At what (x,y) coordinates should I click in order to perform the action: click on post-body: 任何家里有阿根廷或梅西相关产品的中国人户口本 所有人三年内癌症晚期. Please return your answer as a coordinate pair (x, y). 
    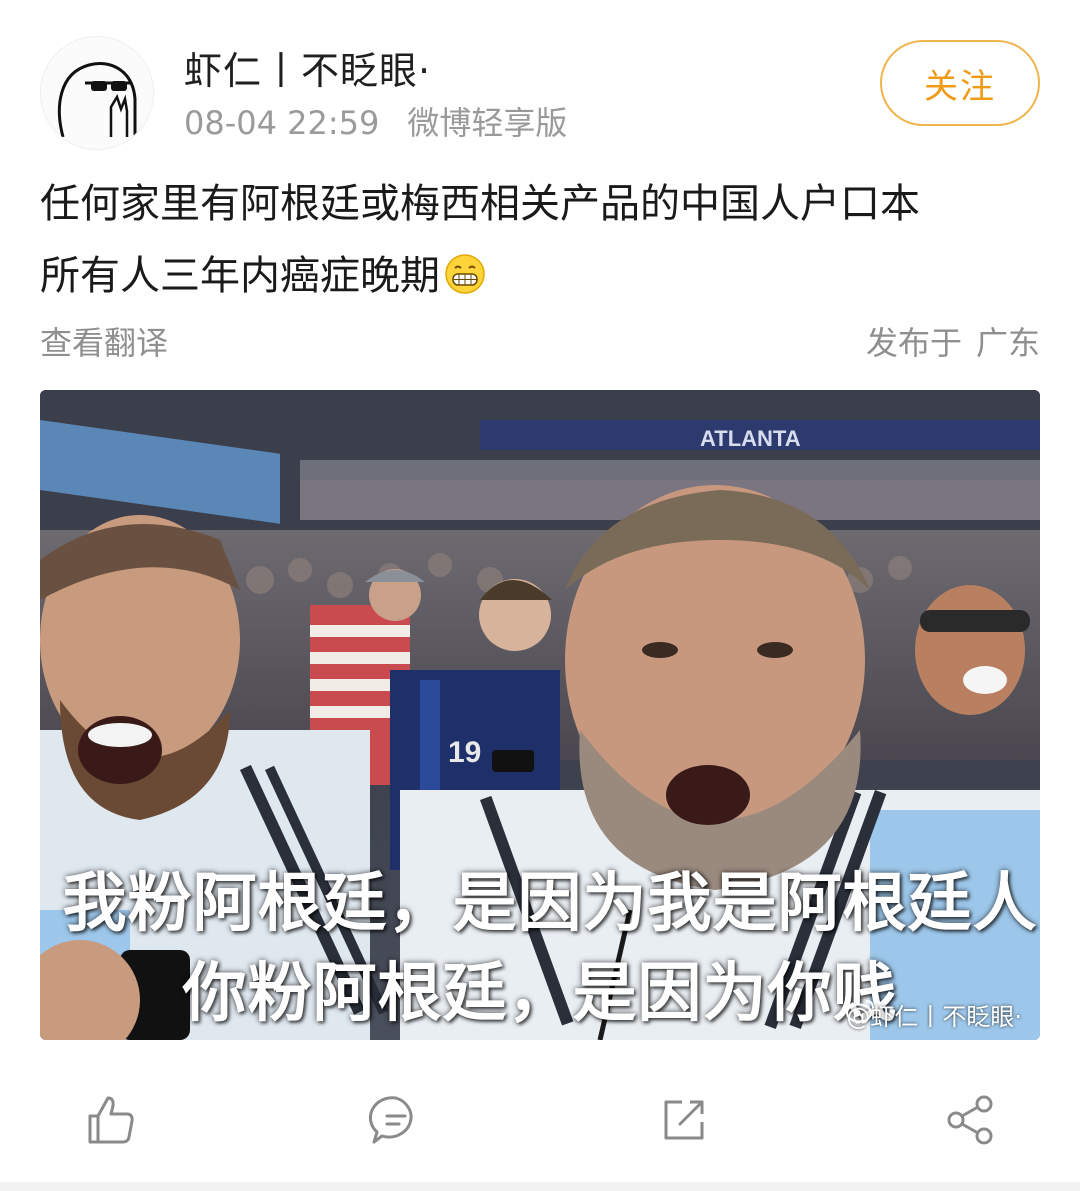
    Looking at the image, I should click on (540, 240).